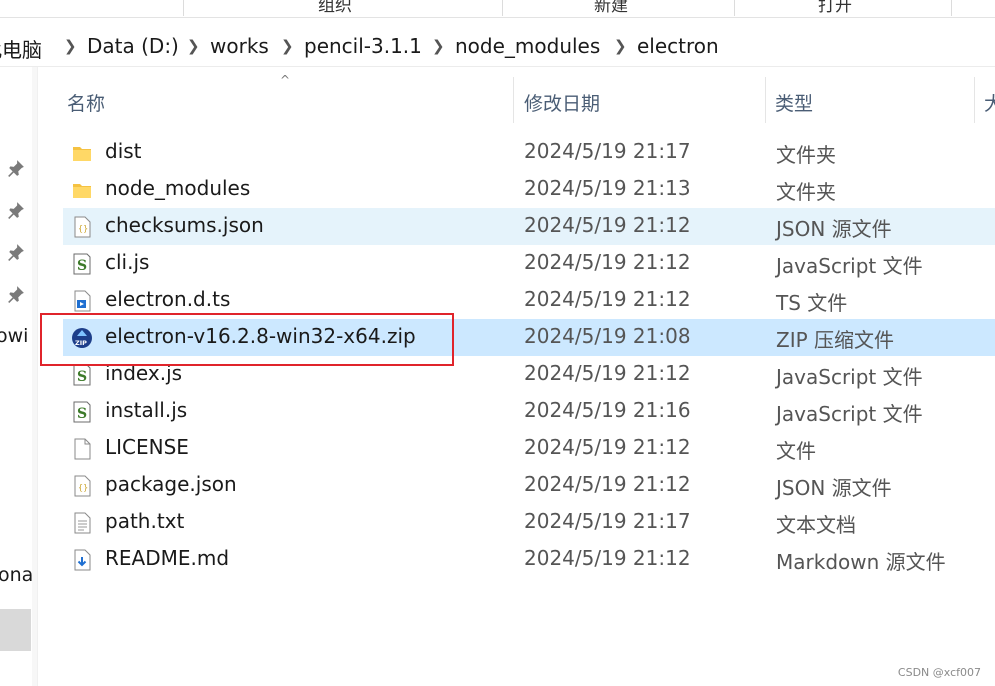 The width and height of the screenshot is (995, 686). I want to click on nav-scrollbar, so click(34, 376).